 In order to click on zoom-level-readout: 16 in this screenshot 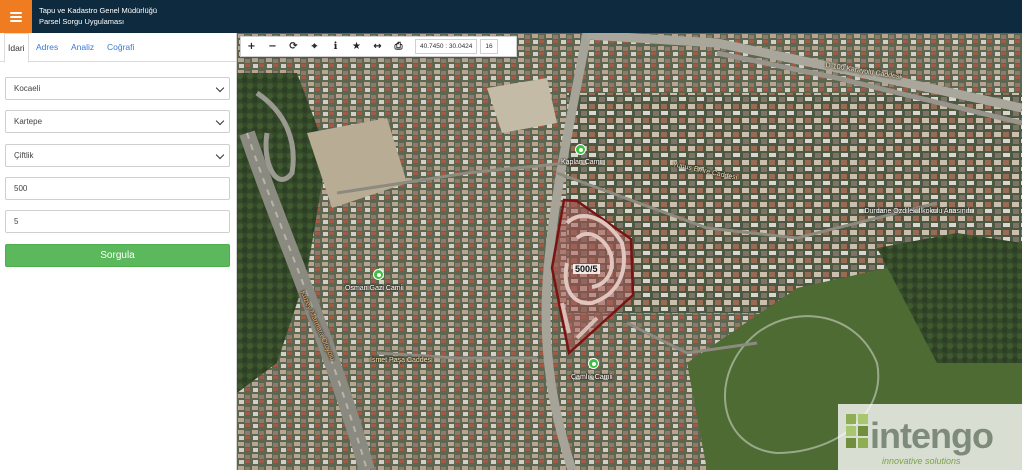, I will do `click(489, 46)`.